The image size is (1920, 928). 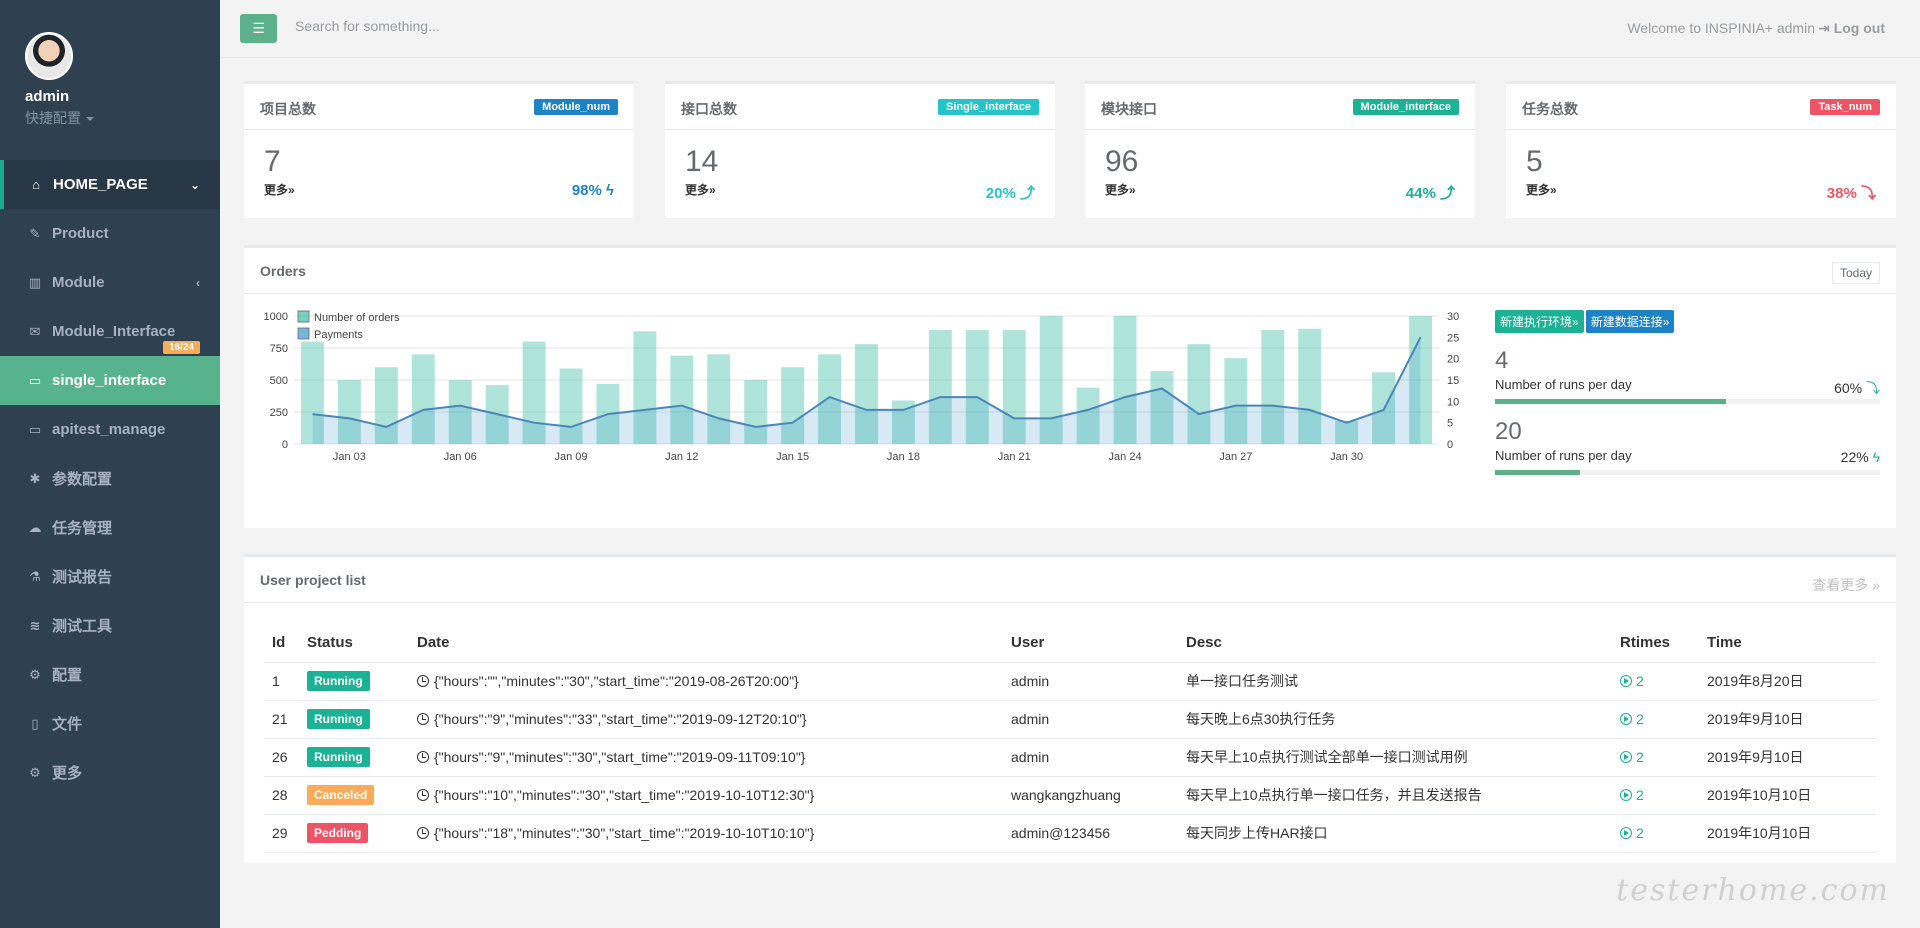 What do you see at coordinates (1395, 833) in the screenshot?
I see `cell-desc: 每天同步上传HAR接口` at bounding box center [1395, 833].